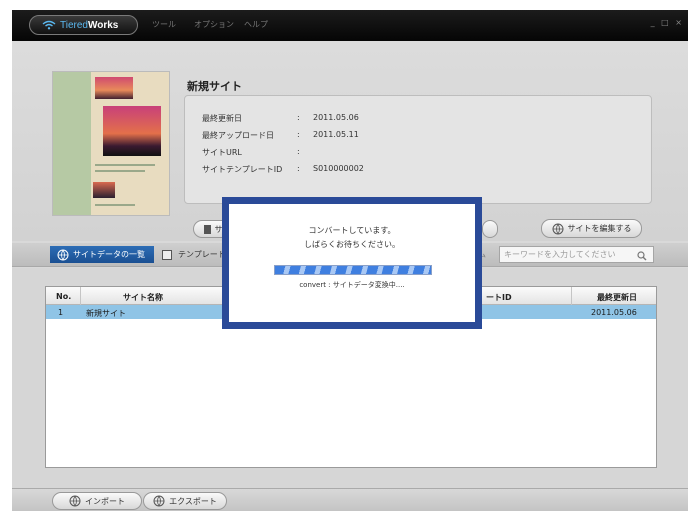 This screenshot has height=511, width=688. I want to click on col-updated: 最終更新日, so click(617, 297).